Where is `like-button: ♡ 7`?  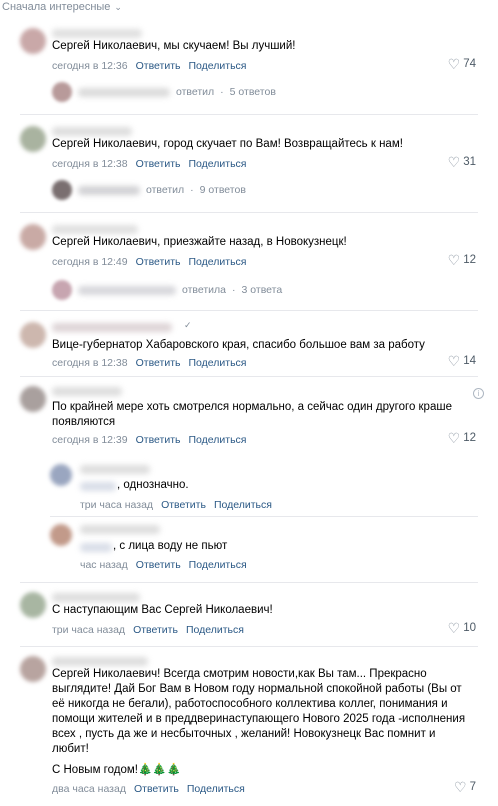 like-button: ♡ 7 is located at coordinates (465, 787).